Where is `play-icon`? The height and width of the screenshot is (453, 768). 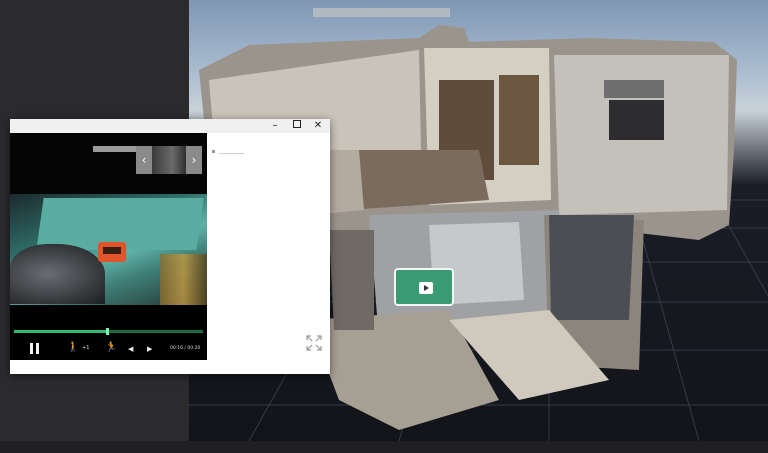
play-icon is located at coordinates (426, 288).